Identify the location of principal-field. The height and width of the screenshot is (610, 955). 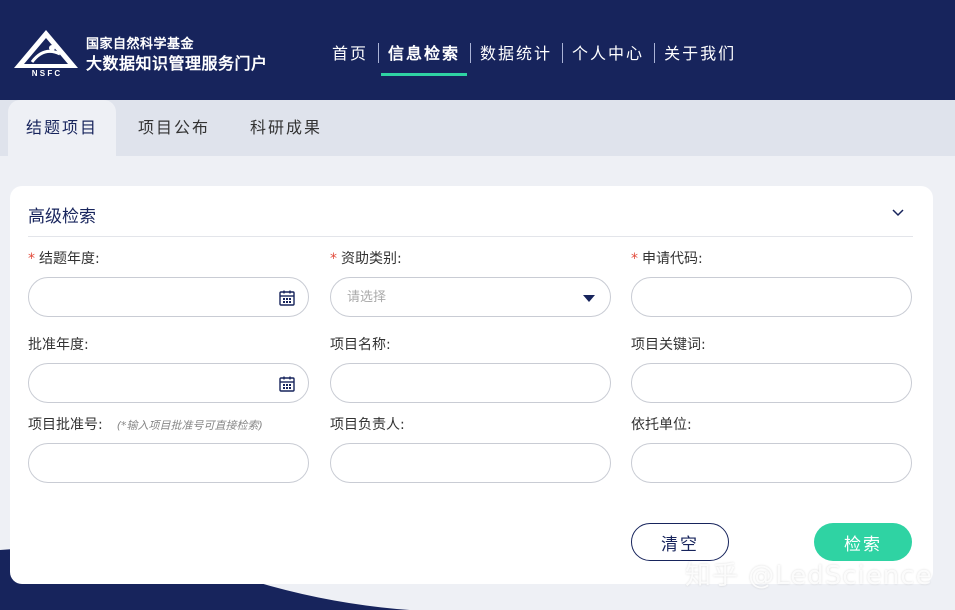
(470, 463).